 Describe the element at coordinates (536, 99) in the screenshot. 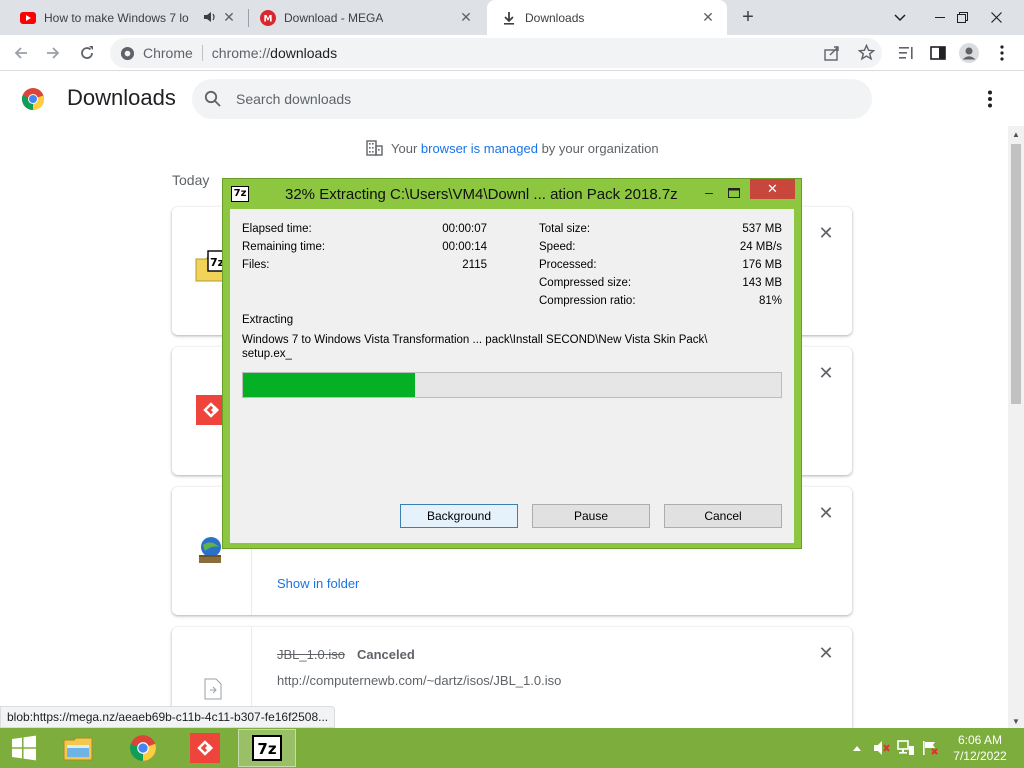

I see `search-input` at that location.